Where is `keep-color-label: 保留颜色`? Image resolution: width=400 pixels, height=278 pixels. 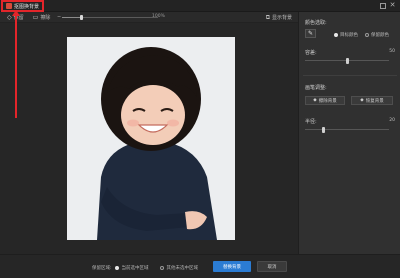
keep-color-label: 保留颜色 is located at coordinates (380, 35).